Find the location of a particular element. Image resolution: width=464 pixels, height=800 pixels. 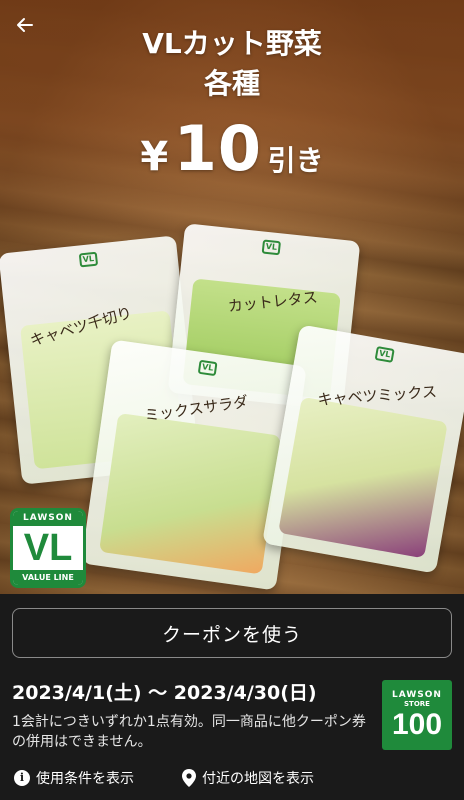

title-line-1: VLカット野菜 is located at coordinates (232, 43).